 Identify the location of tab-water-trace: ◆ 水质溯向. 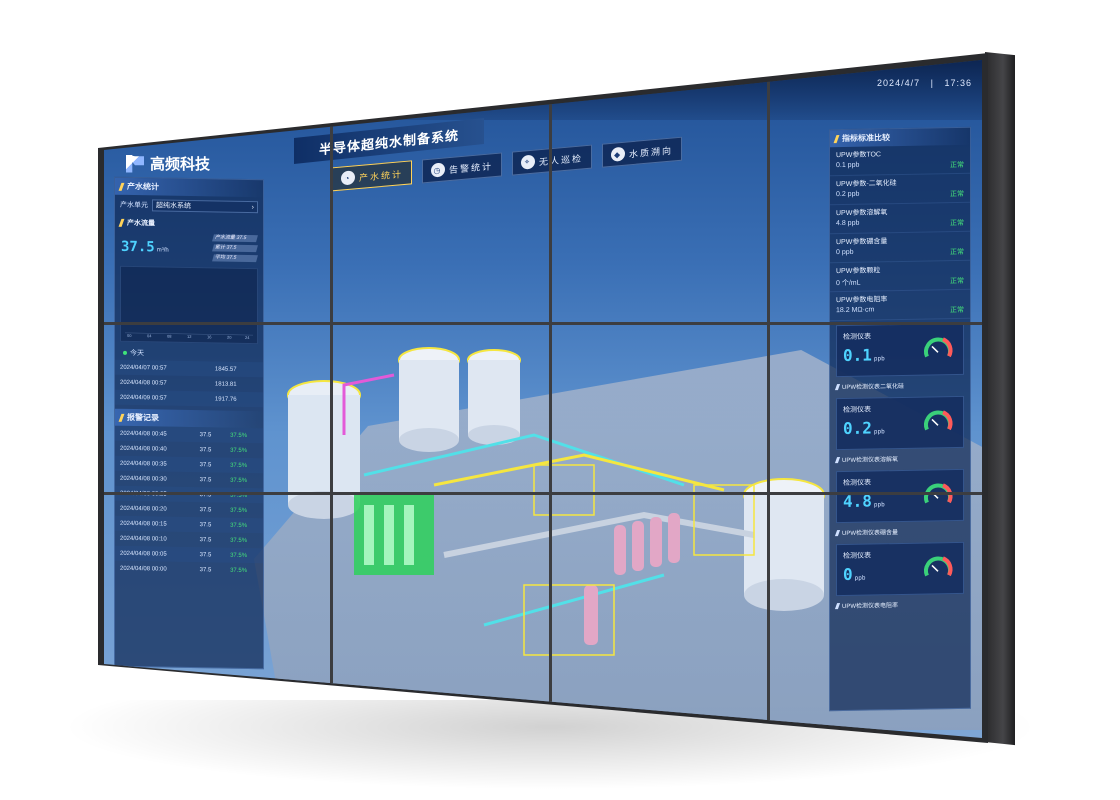
(642, 152).